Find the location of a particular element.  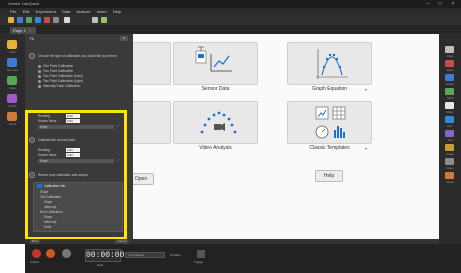

right-item-label: Graph is located at coordinates (450, 84).